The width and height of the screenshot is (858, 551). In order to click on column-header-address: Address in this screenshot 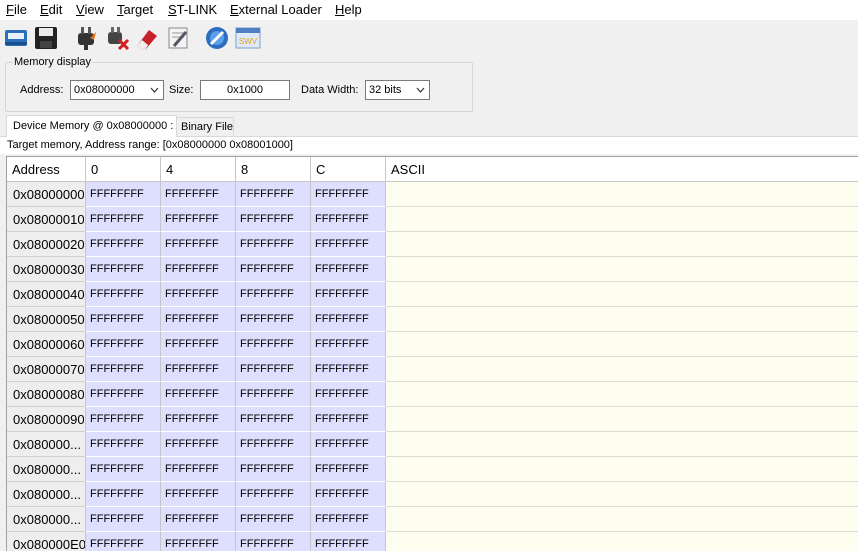, I will do `click(46, 169)`.